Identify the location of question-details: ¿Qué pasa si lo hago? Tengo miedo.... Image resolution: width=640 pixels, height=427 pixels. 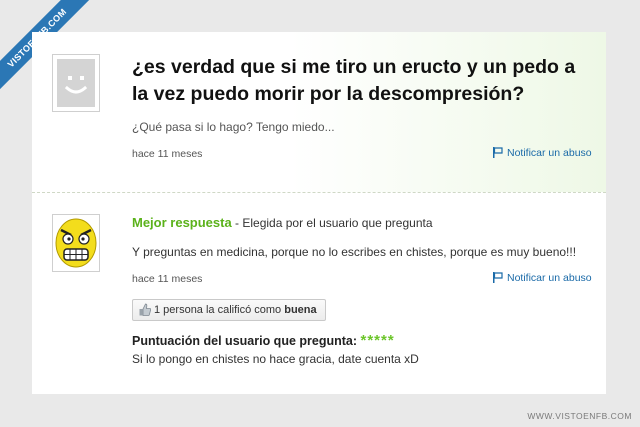
(233, 127).